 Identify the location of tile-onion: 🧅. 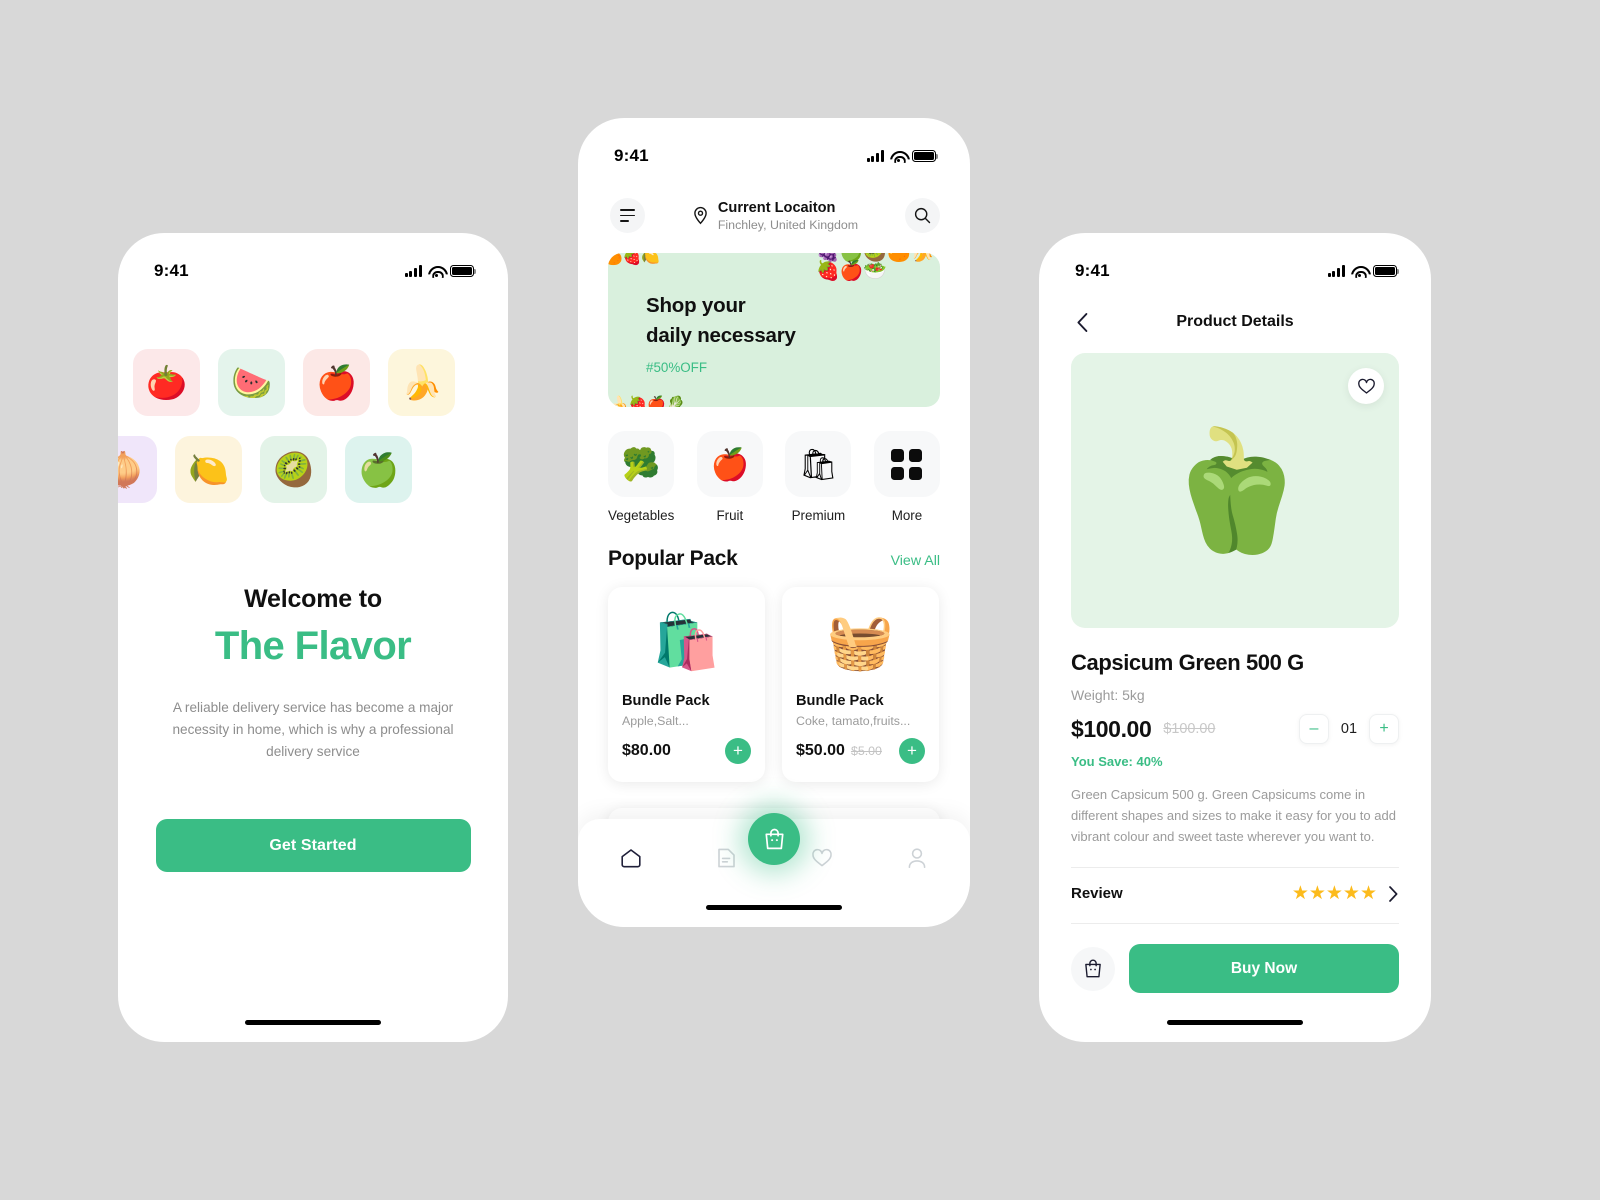
(137, 469).